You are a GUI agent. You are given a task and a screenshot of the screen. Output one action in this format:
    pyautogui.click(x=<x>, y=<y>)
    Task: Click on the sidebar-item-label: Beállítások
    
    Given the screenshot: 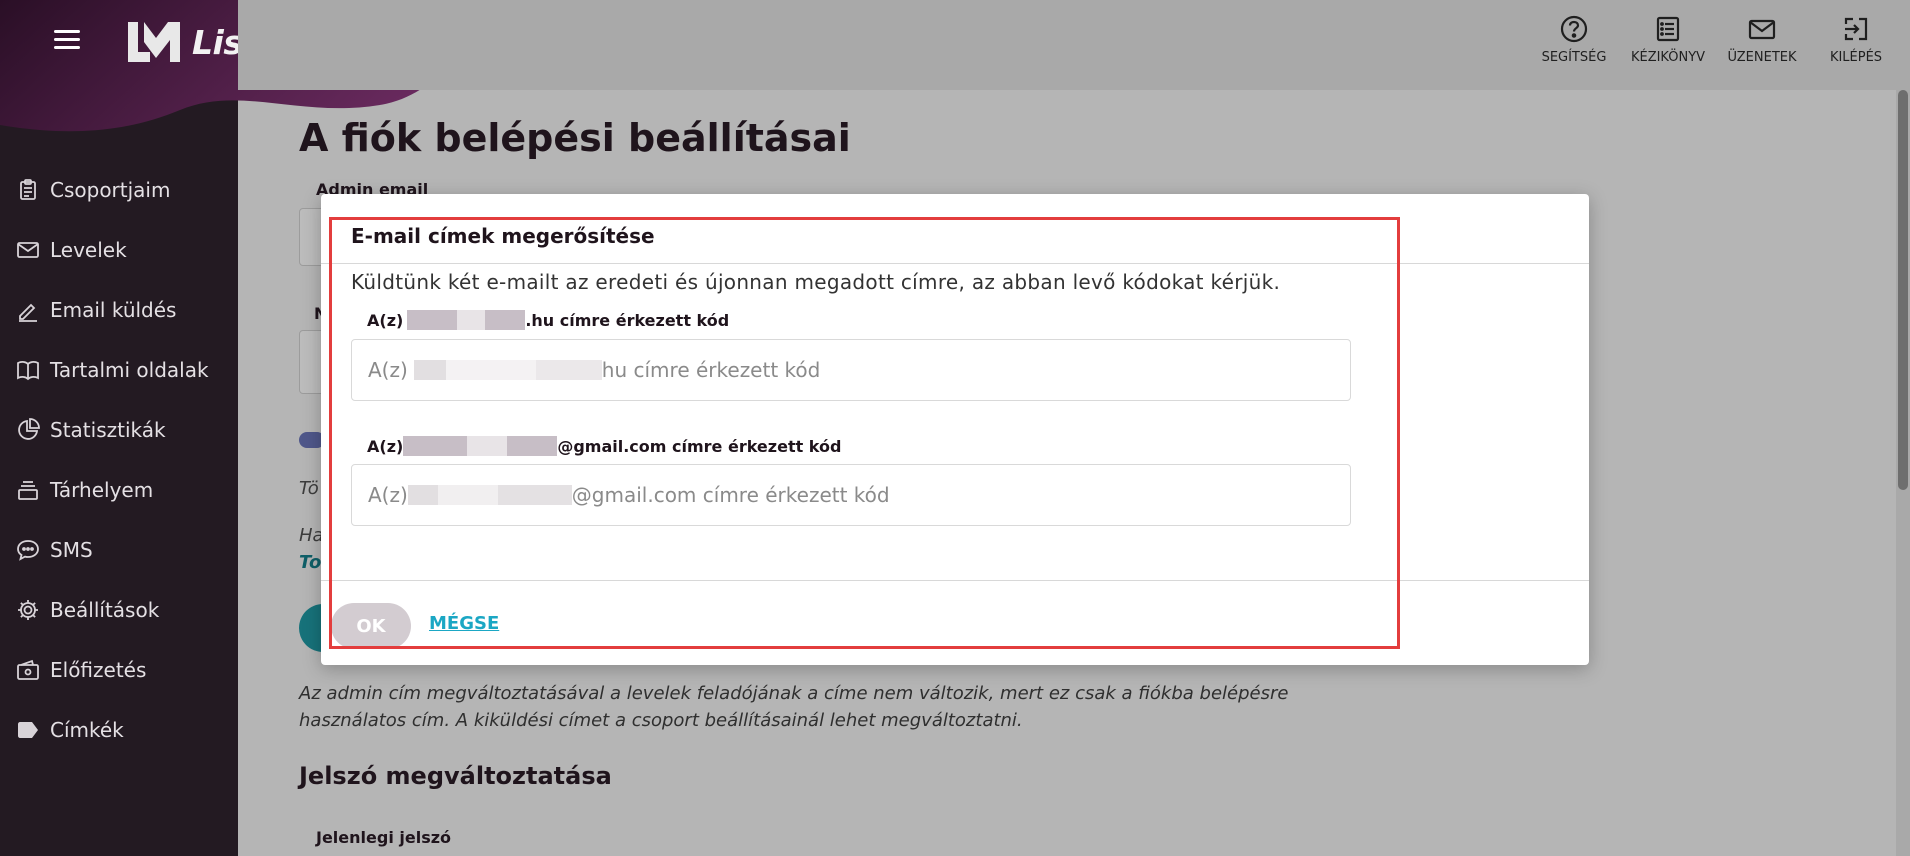 What is the action you would take?
    pyautogui.click(x=105, y=610)
    